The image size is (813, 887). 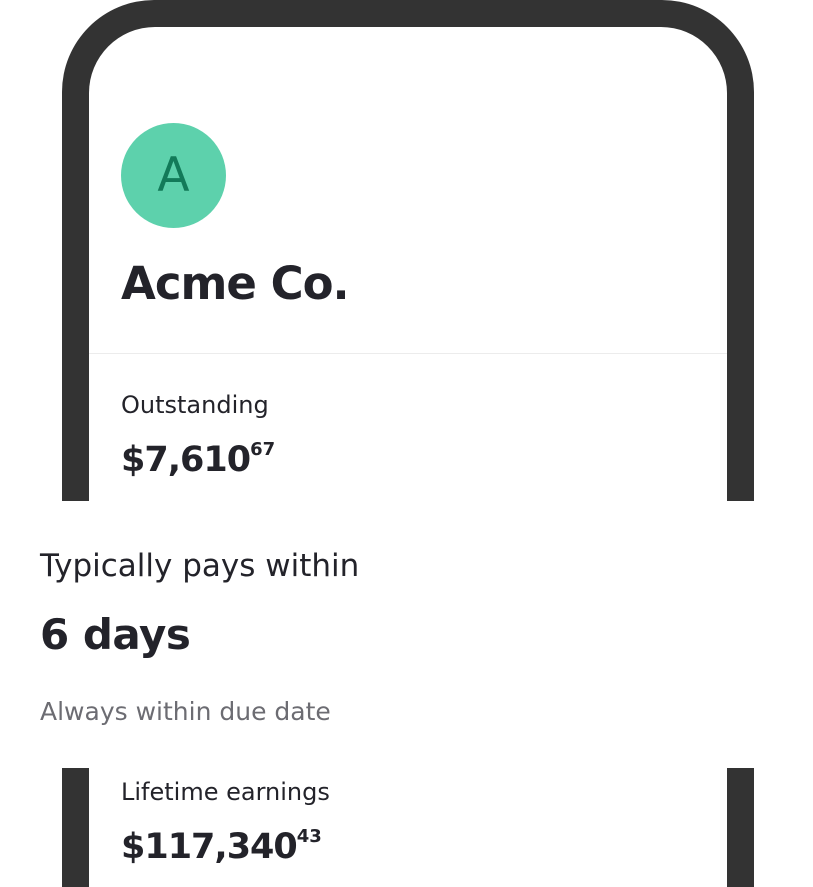 I want to click on outstanding-label: Outstanding, so click(x=195, y=405).